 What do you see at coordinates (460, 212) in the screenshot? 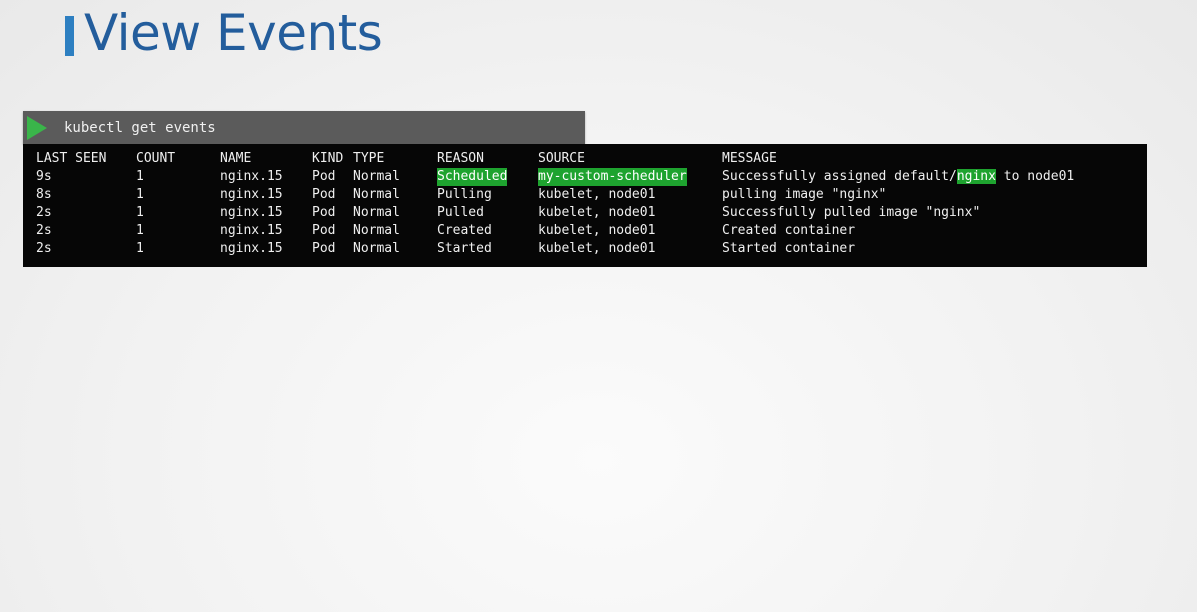
I see `cell-reason: Pulled` at bounding box center [460, 212].